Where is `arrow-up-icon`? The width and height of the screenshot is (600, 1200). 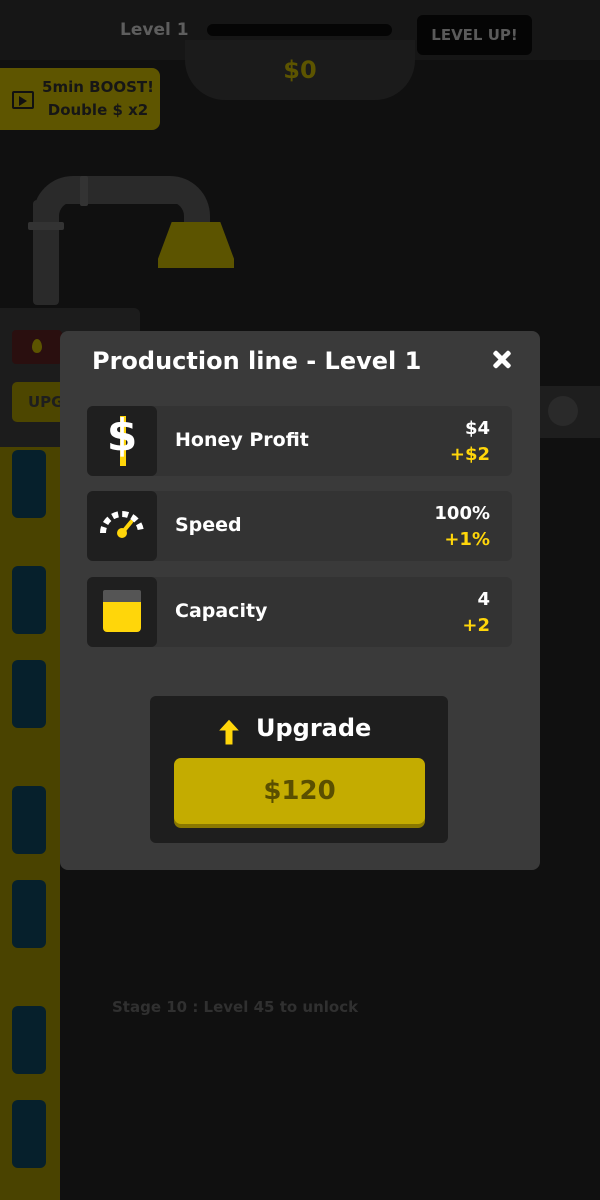 arrow-up-icon is located at coordinates (229, 732).